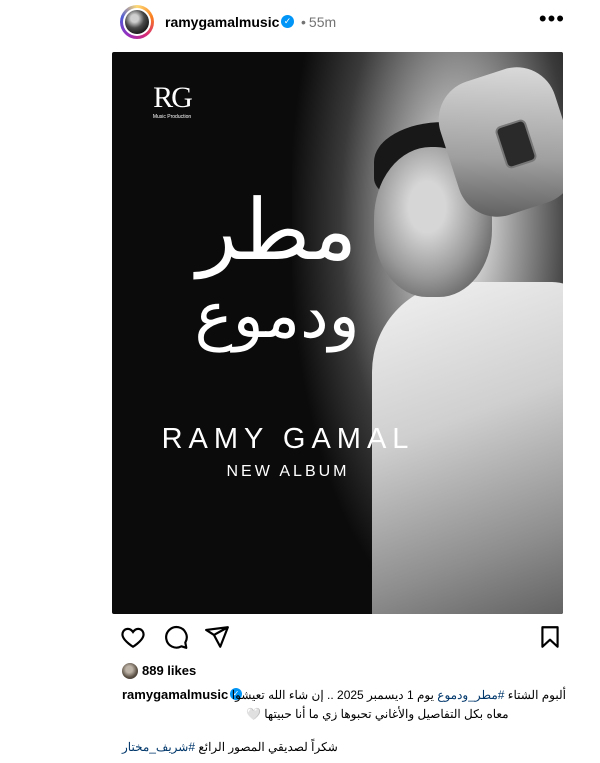  Describe the element at coordinates (173, 97) in the screenshot. I see `rg-logo-letters: RG` at that location.